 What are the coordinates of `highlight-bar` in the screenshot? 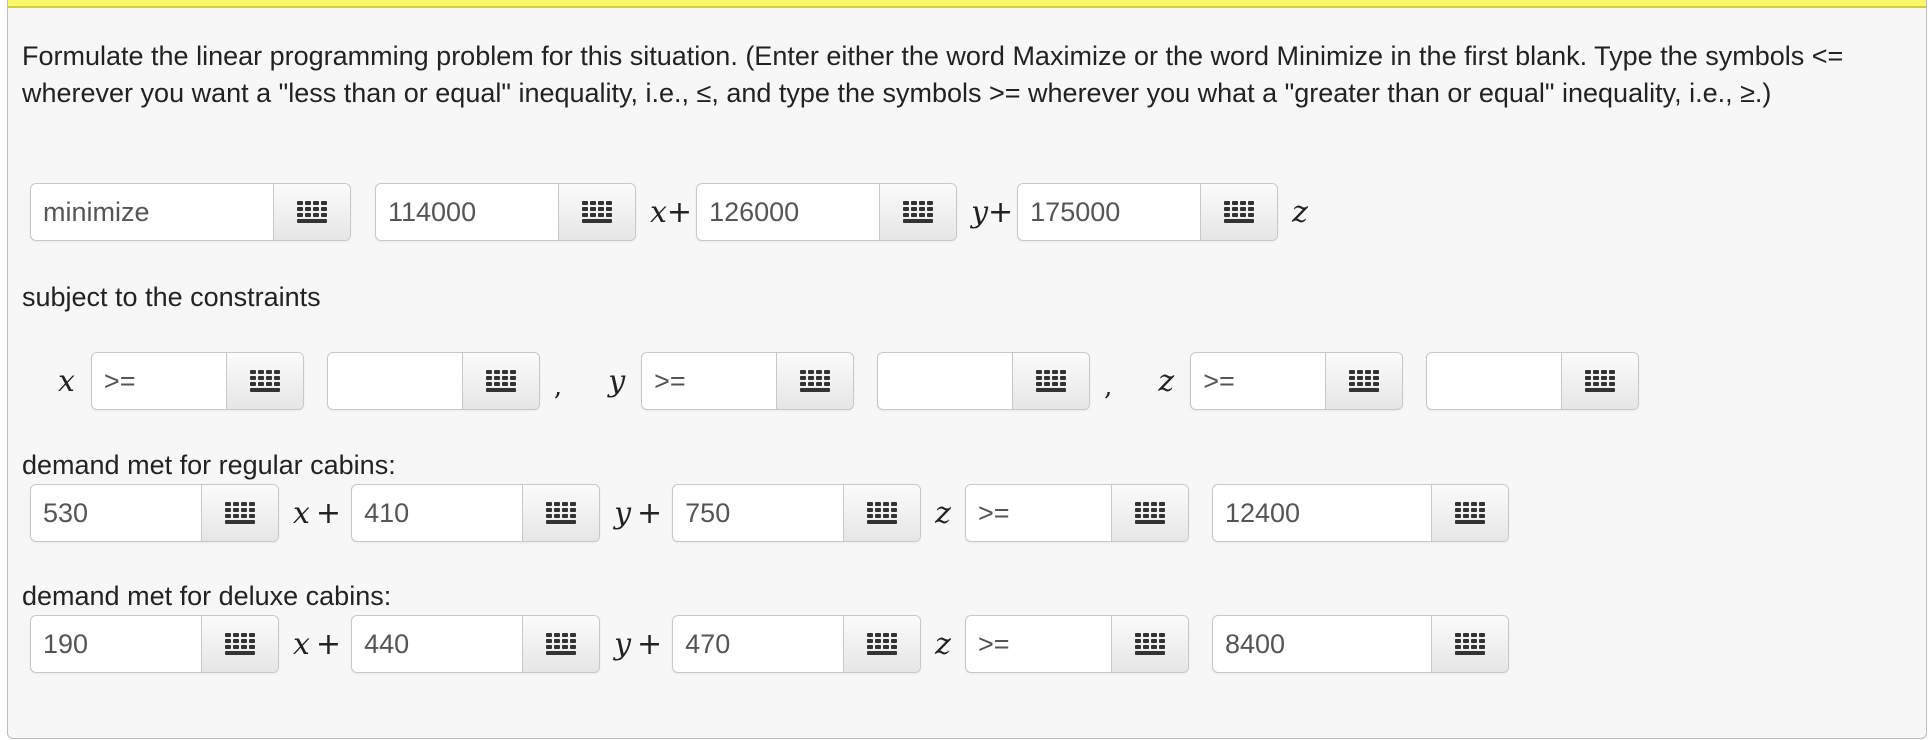 It's located at (967, 4).